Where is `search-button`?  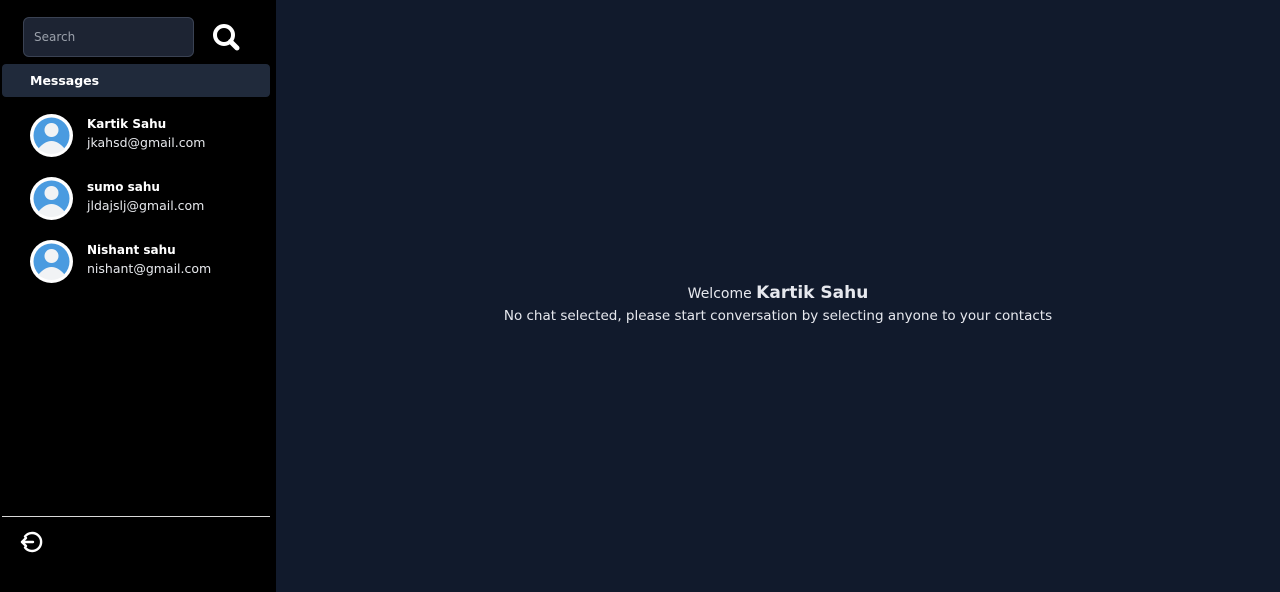 search-button is located at coordinates (226, 37).